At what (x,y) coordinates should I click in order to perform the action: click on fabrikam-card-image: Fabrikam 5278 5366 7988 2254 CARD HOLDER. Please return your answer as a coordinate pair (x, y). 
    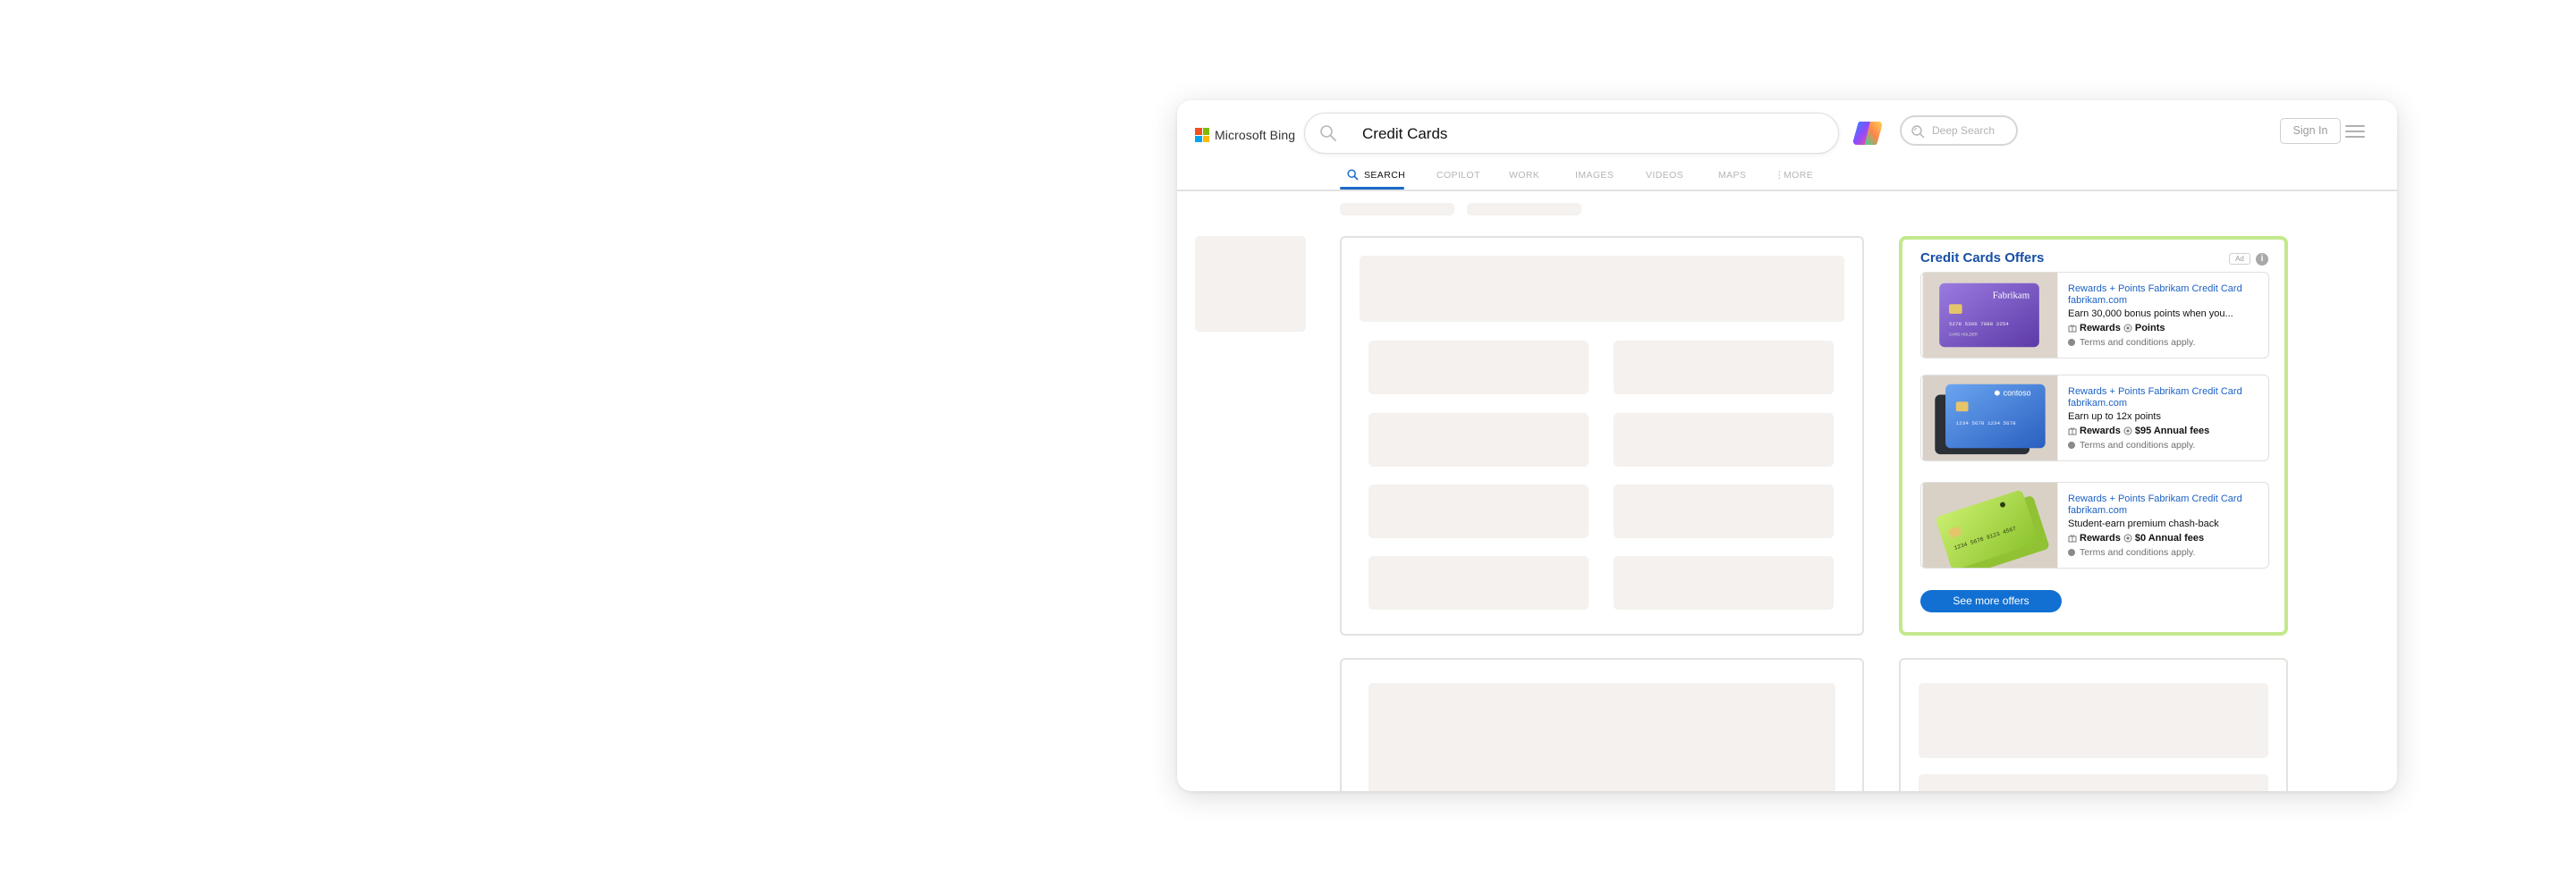
    Looking at the image, I should click on (1990, 315).